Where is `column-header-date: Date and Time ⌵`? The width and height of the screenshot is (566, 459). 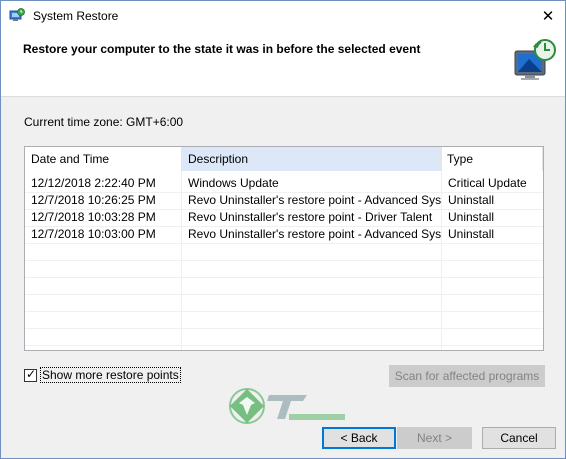
column-header-date: Date and Time ⌵ is located at coordinates (103, 159).